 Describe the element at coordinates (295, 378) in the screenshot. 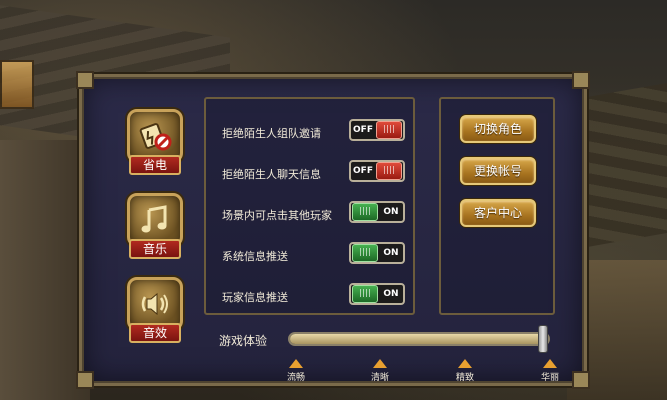

I see `quality-level-label: 流畅` at that location.